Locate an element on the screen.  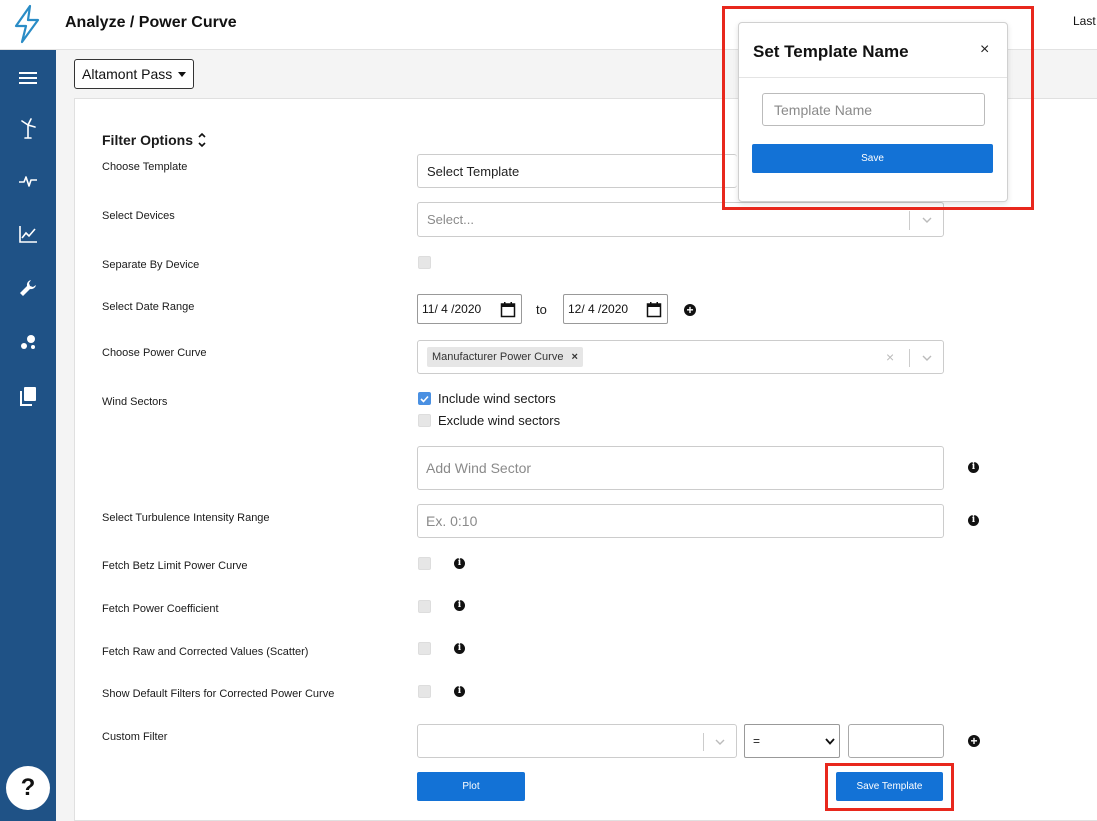
sidebar: ? is located at coordinates (28, 435).